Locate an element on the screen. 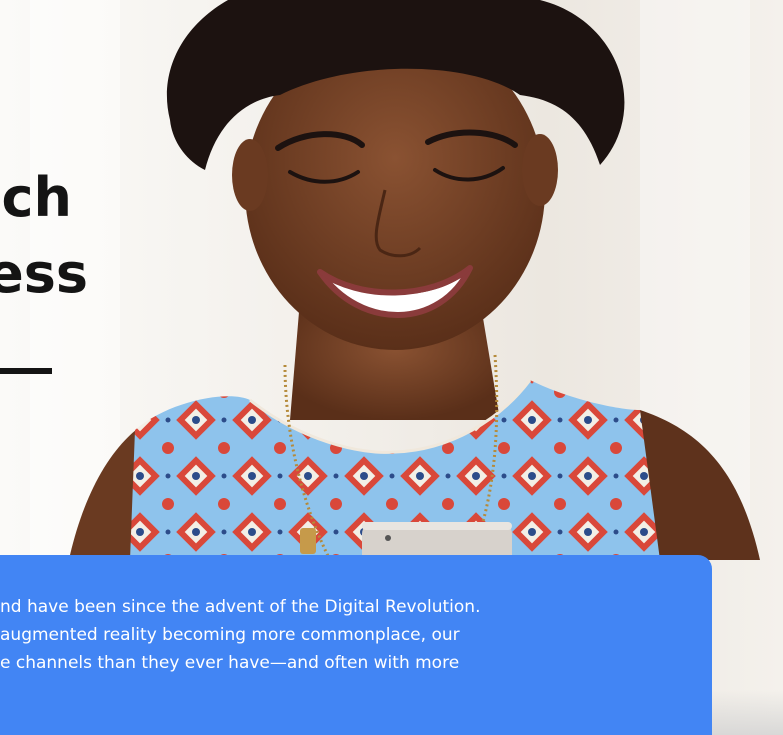 This screenshot has height=735, width=783. card-edge-shadow is located at coordinates (747, 712).